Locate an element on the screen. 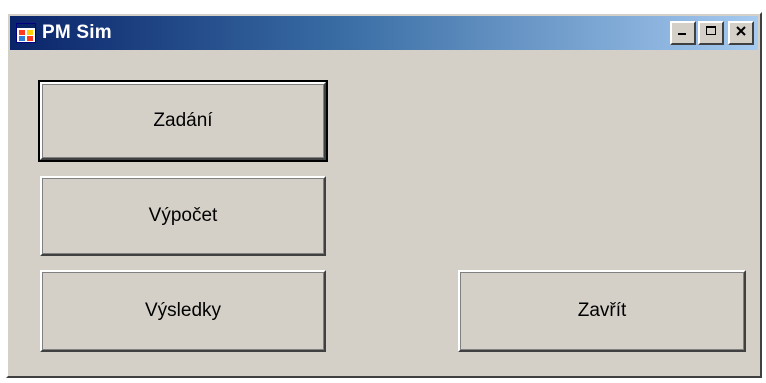 The width and height of the screenshot is (766, 383). vysledky-button: Výsledky is located at coordinates (183, 311).